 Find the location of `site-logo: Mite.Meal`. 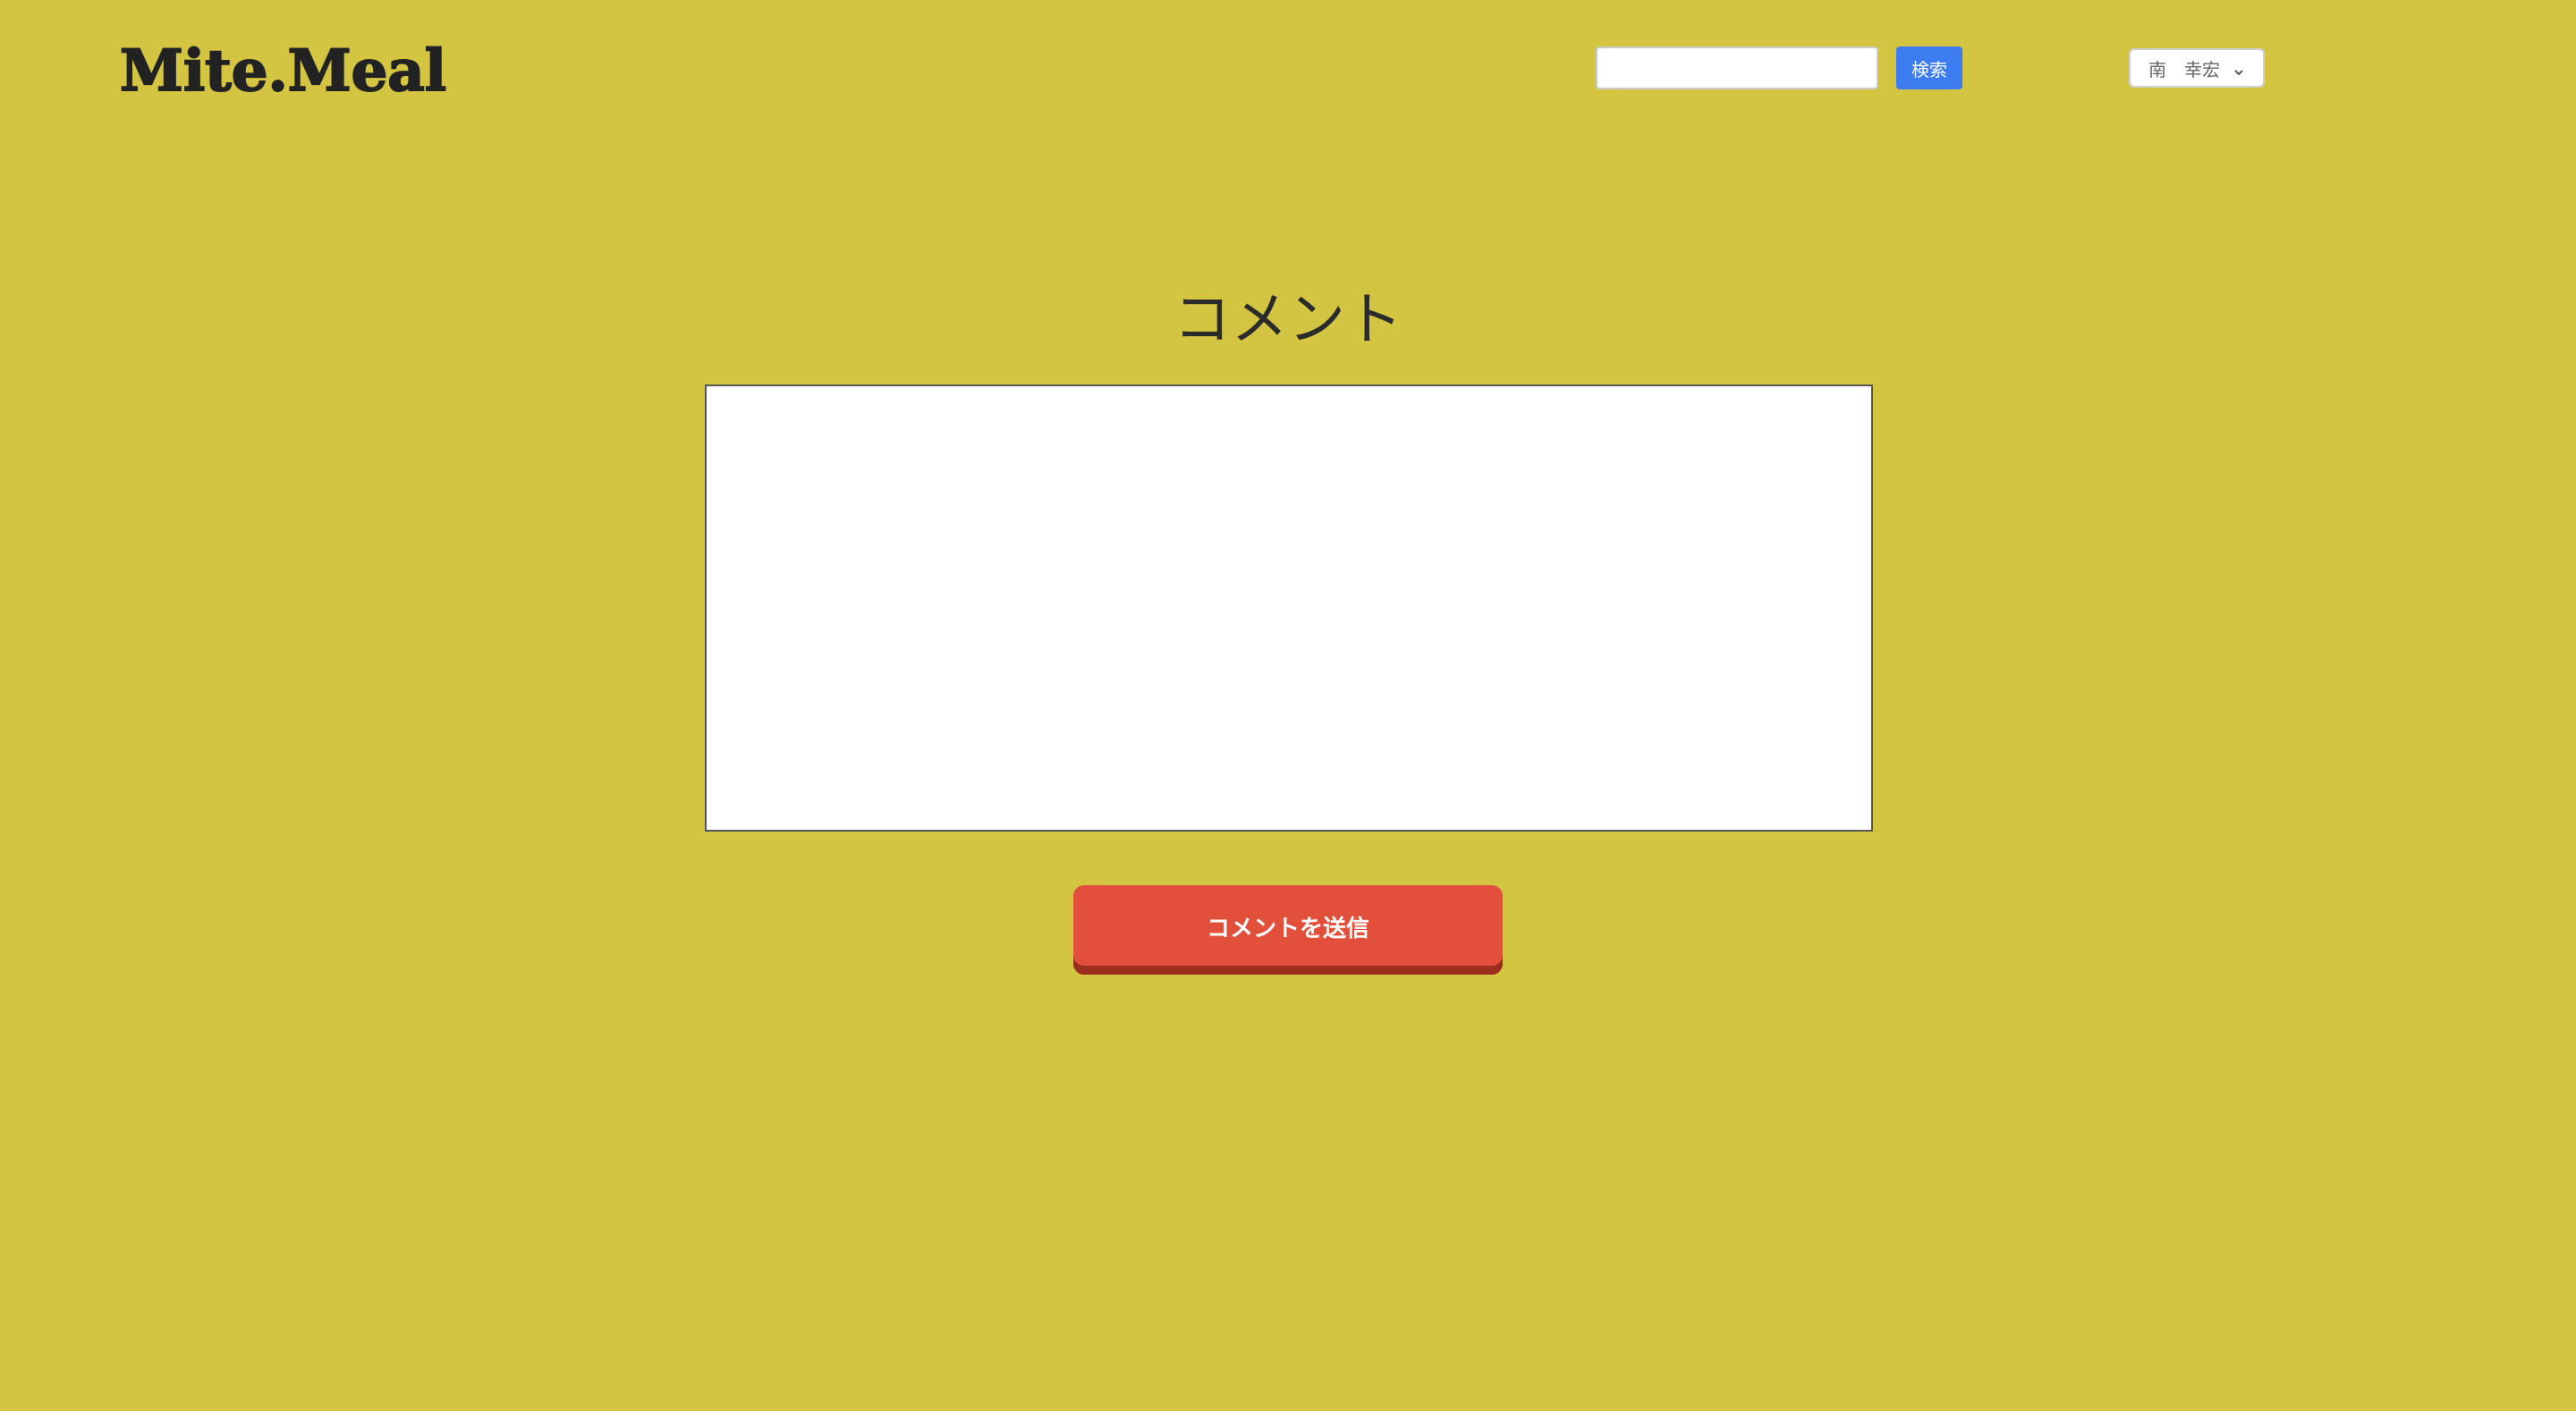

site-logo: Mite.Meal is located at coordinates (283, 71).